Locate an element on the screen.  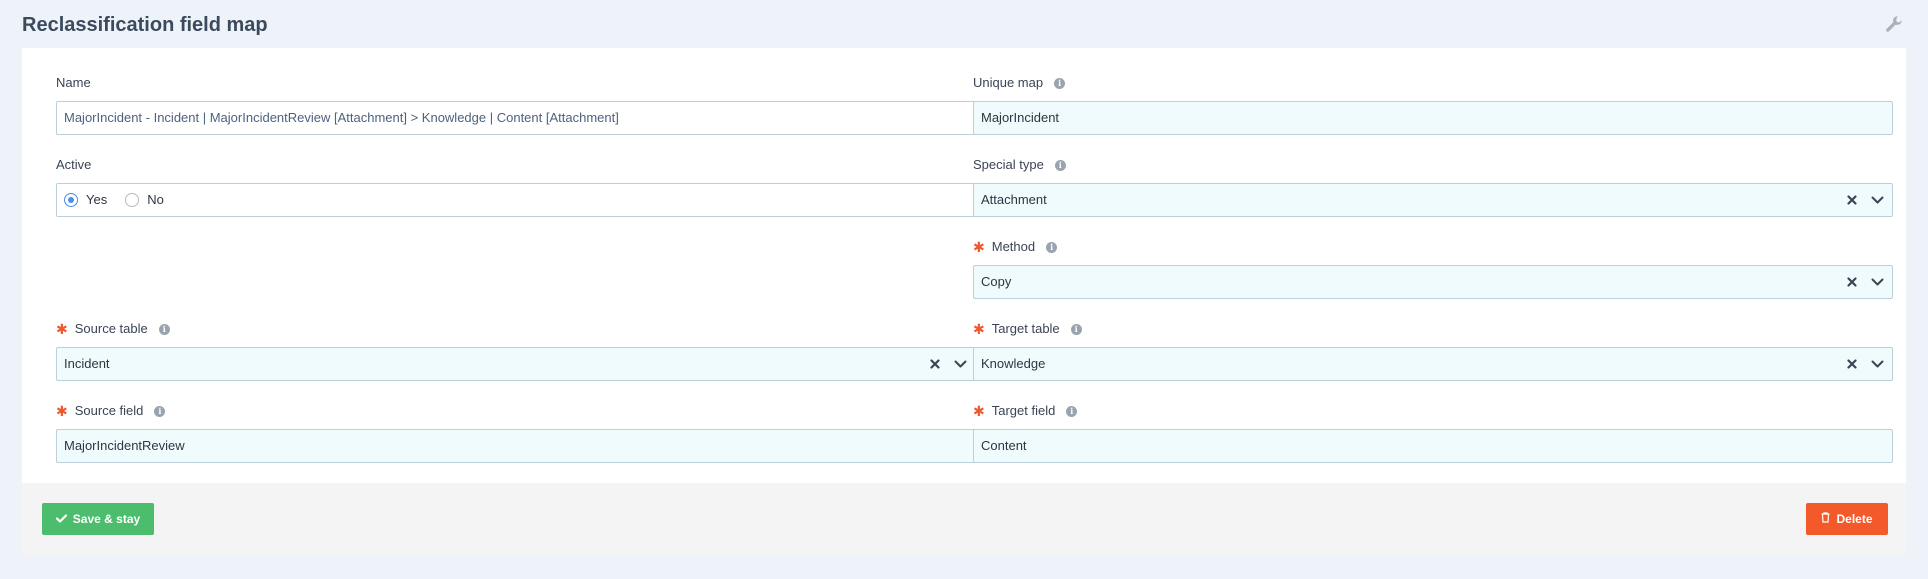
source-field-value: MajorIncidentReview is located at coordinates (124, 445).